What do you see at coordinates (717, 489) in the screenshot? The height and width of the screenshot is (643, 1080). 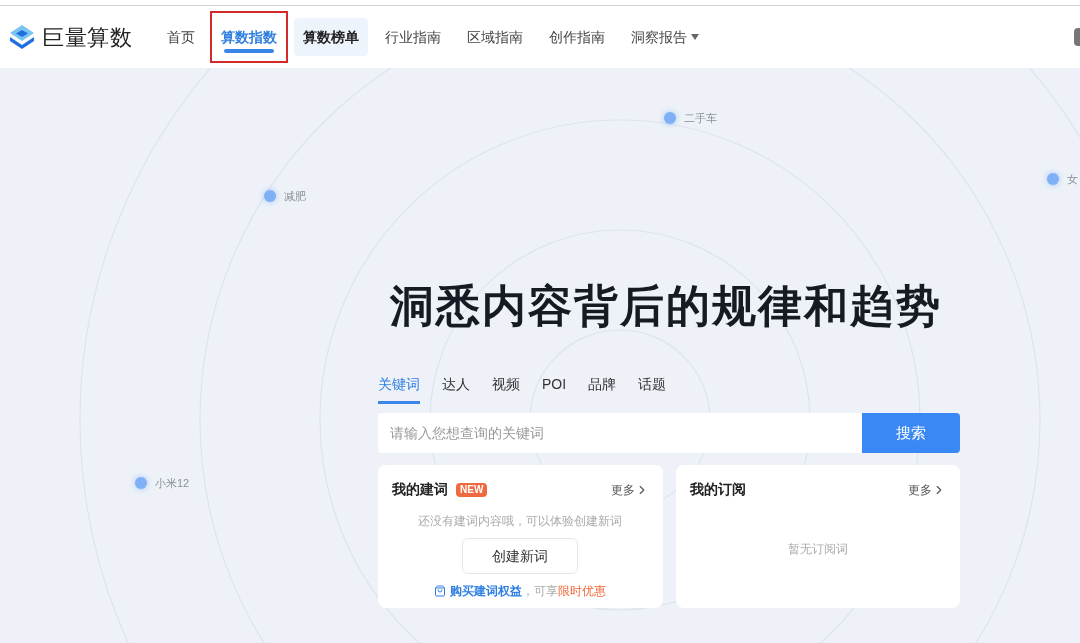 I see `card-title: 我的订阅` at bounding box center [717, 489].